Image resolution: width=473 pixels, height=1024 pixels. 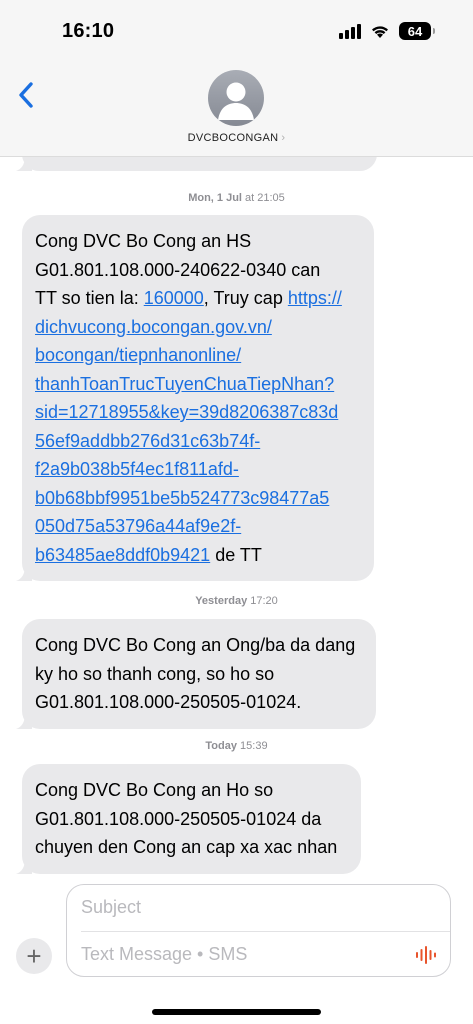 I want to click on cellular-signal-icon, so click(x=350, y=31).